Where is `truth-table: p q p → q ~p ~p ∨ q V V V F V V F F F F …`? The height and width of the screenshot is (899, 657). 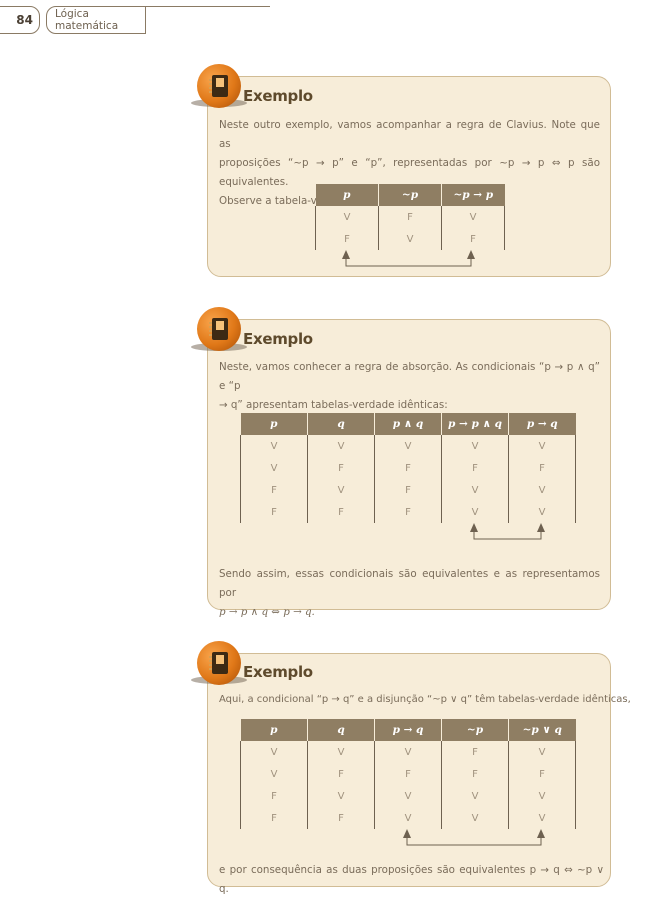
truth-table: p q p → q ~p ~p ∨ q V V V F V V F F F F … is located at coordinates (408, 774).